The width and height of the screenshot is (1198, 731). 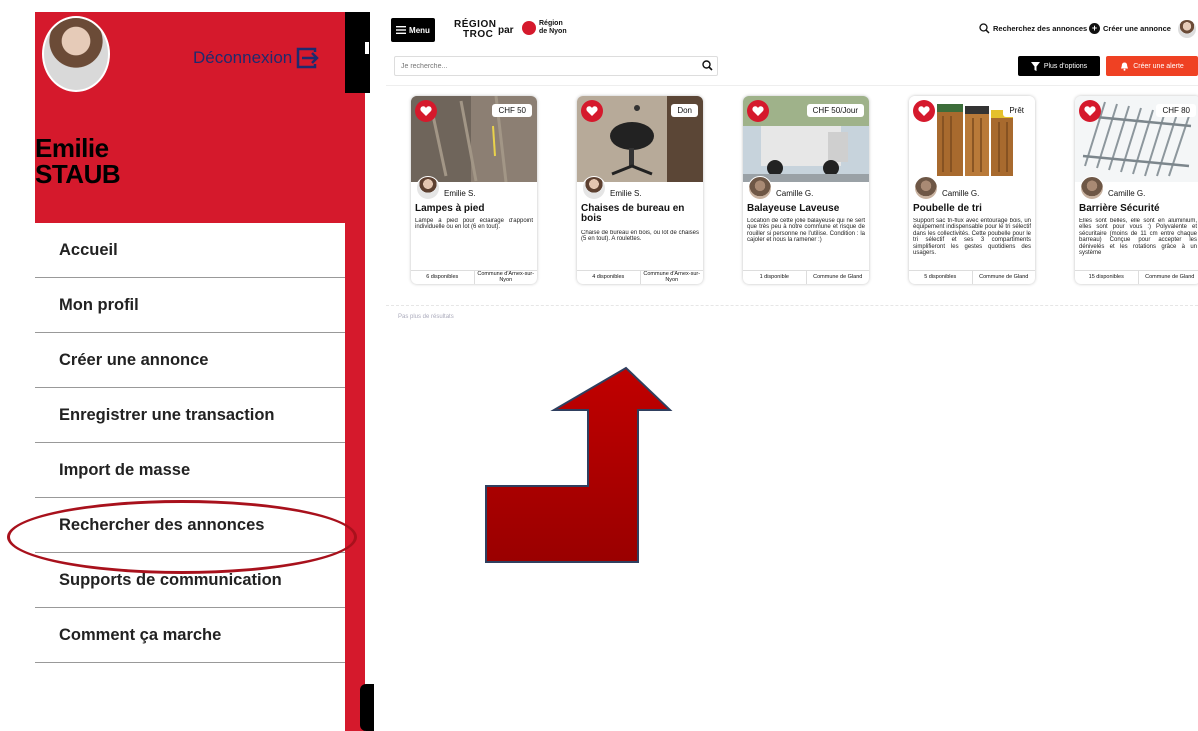 What do you see at coordinates (309, 58) in the screenshot?
I see `logout-icon` at bounding box center [309, 58].